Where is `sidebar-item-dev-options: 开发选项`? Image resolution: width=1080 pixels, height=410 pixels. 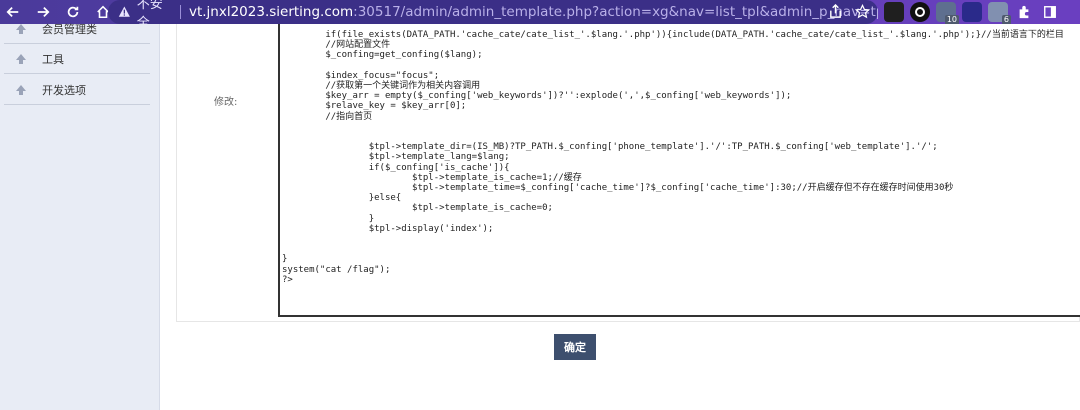
sidebar-item-dev-options: 开发选项 is located at coordinates (77, 90).